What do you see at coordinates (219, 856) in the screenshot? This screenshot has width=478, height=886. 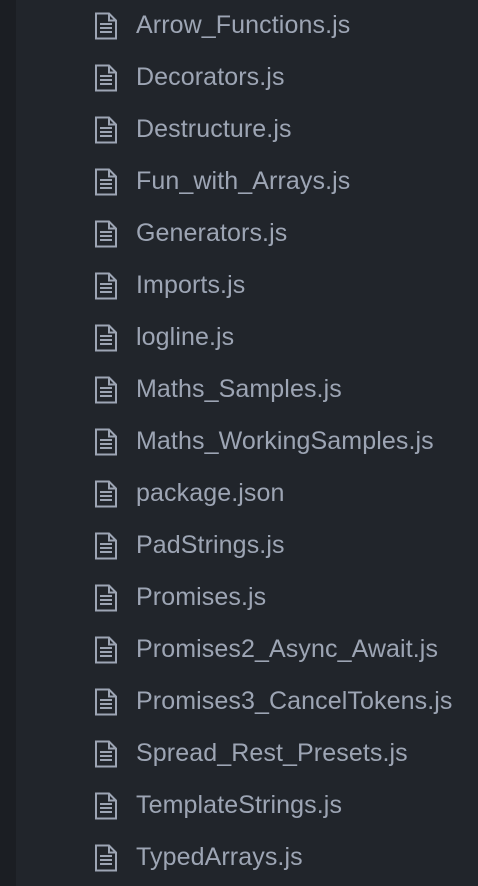 I see `file-name: TypedArrays.js` at bounding box center [219, 856].